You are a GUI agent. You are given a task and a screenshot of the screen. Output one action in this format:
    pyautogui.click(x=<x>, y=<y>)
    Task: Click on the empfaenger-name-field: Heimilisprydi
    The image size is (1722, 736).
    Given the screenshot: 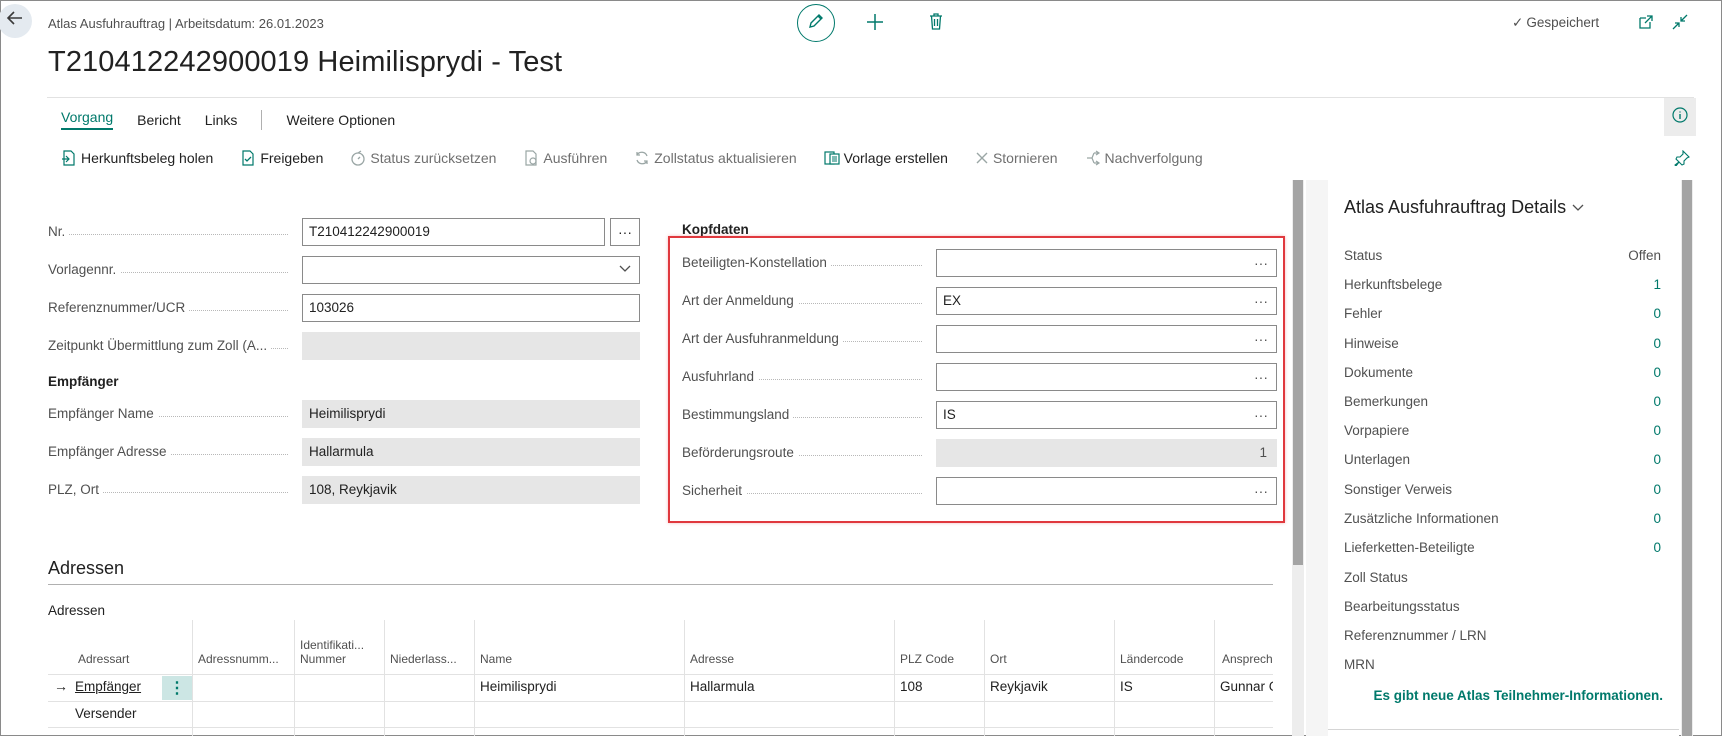 What is the action you would take?
    pyautogui.click(x=471, y=414)
    